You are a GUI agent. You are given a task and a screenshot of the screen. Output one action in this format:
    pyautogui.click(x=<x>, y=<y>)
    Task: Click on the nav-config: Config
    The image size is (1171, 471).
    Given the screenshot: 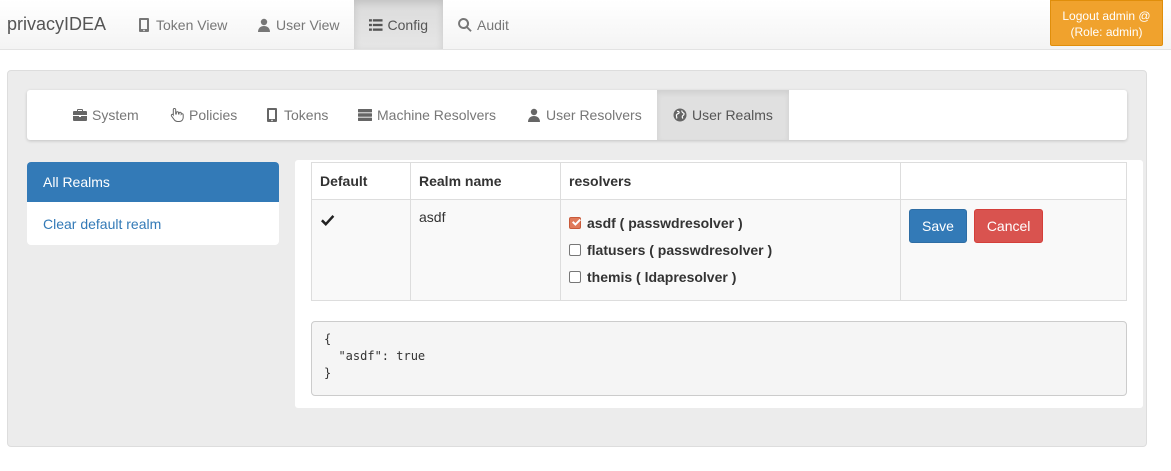 What is the action you would take?
    pyautogui.click(x=398, y=24)
    